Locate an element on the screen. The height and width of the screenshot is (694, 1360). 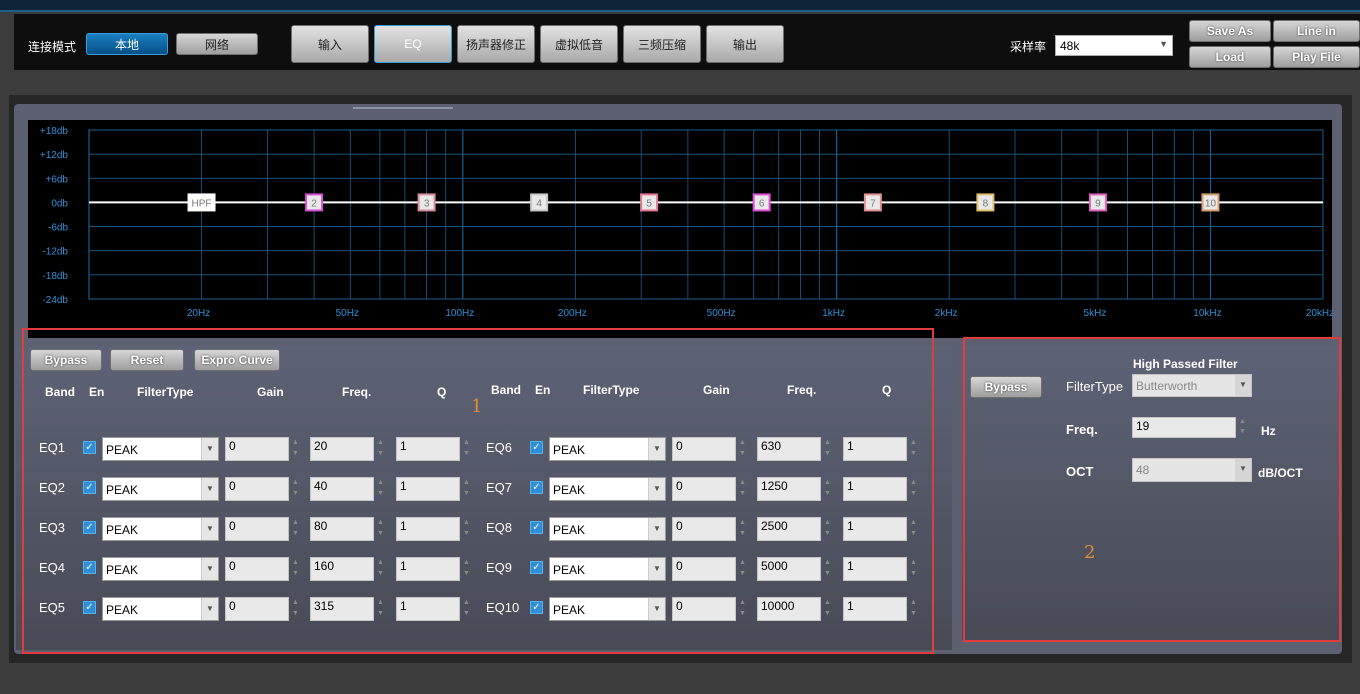
tab-output: 输出 is located at coordinates (745, 44).